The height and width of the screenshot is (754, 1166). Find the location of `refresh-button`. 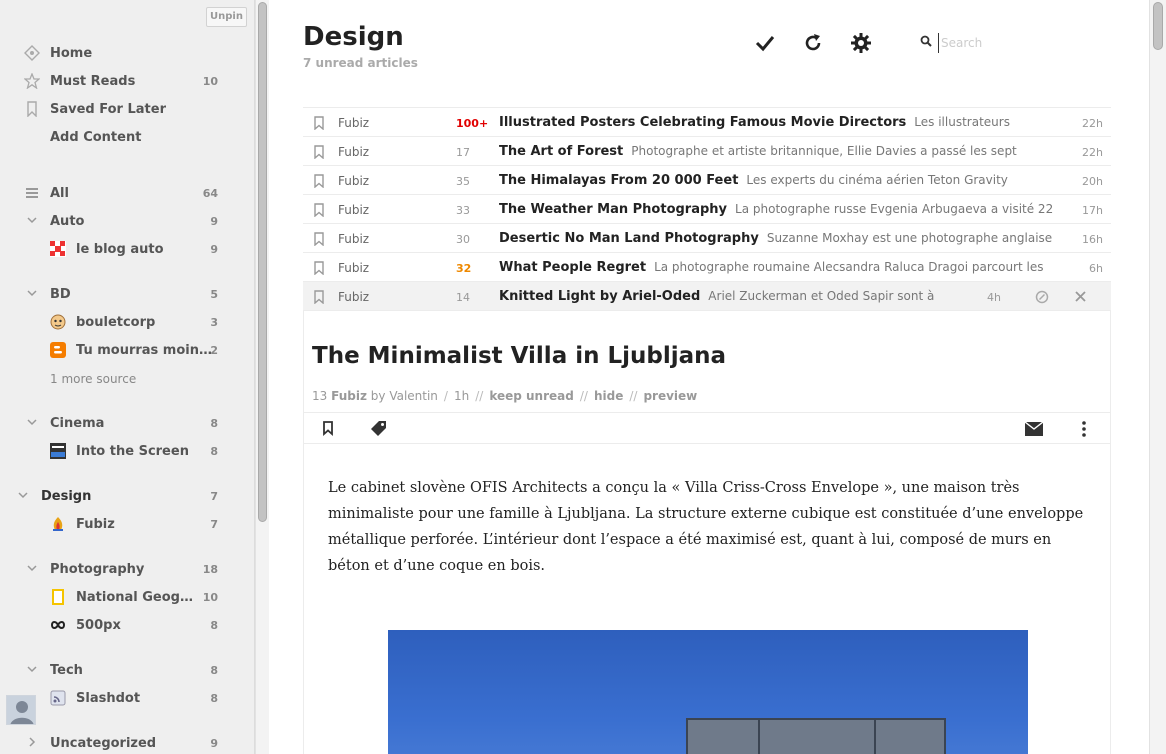

refresh-button is located at coordinates (813, 43).